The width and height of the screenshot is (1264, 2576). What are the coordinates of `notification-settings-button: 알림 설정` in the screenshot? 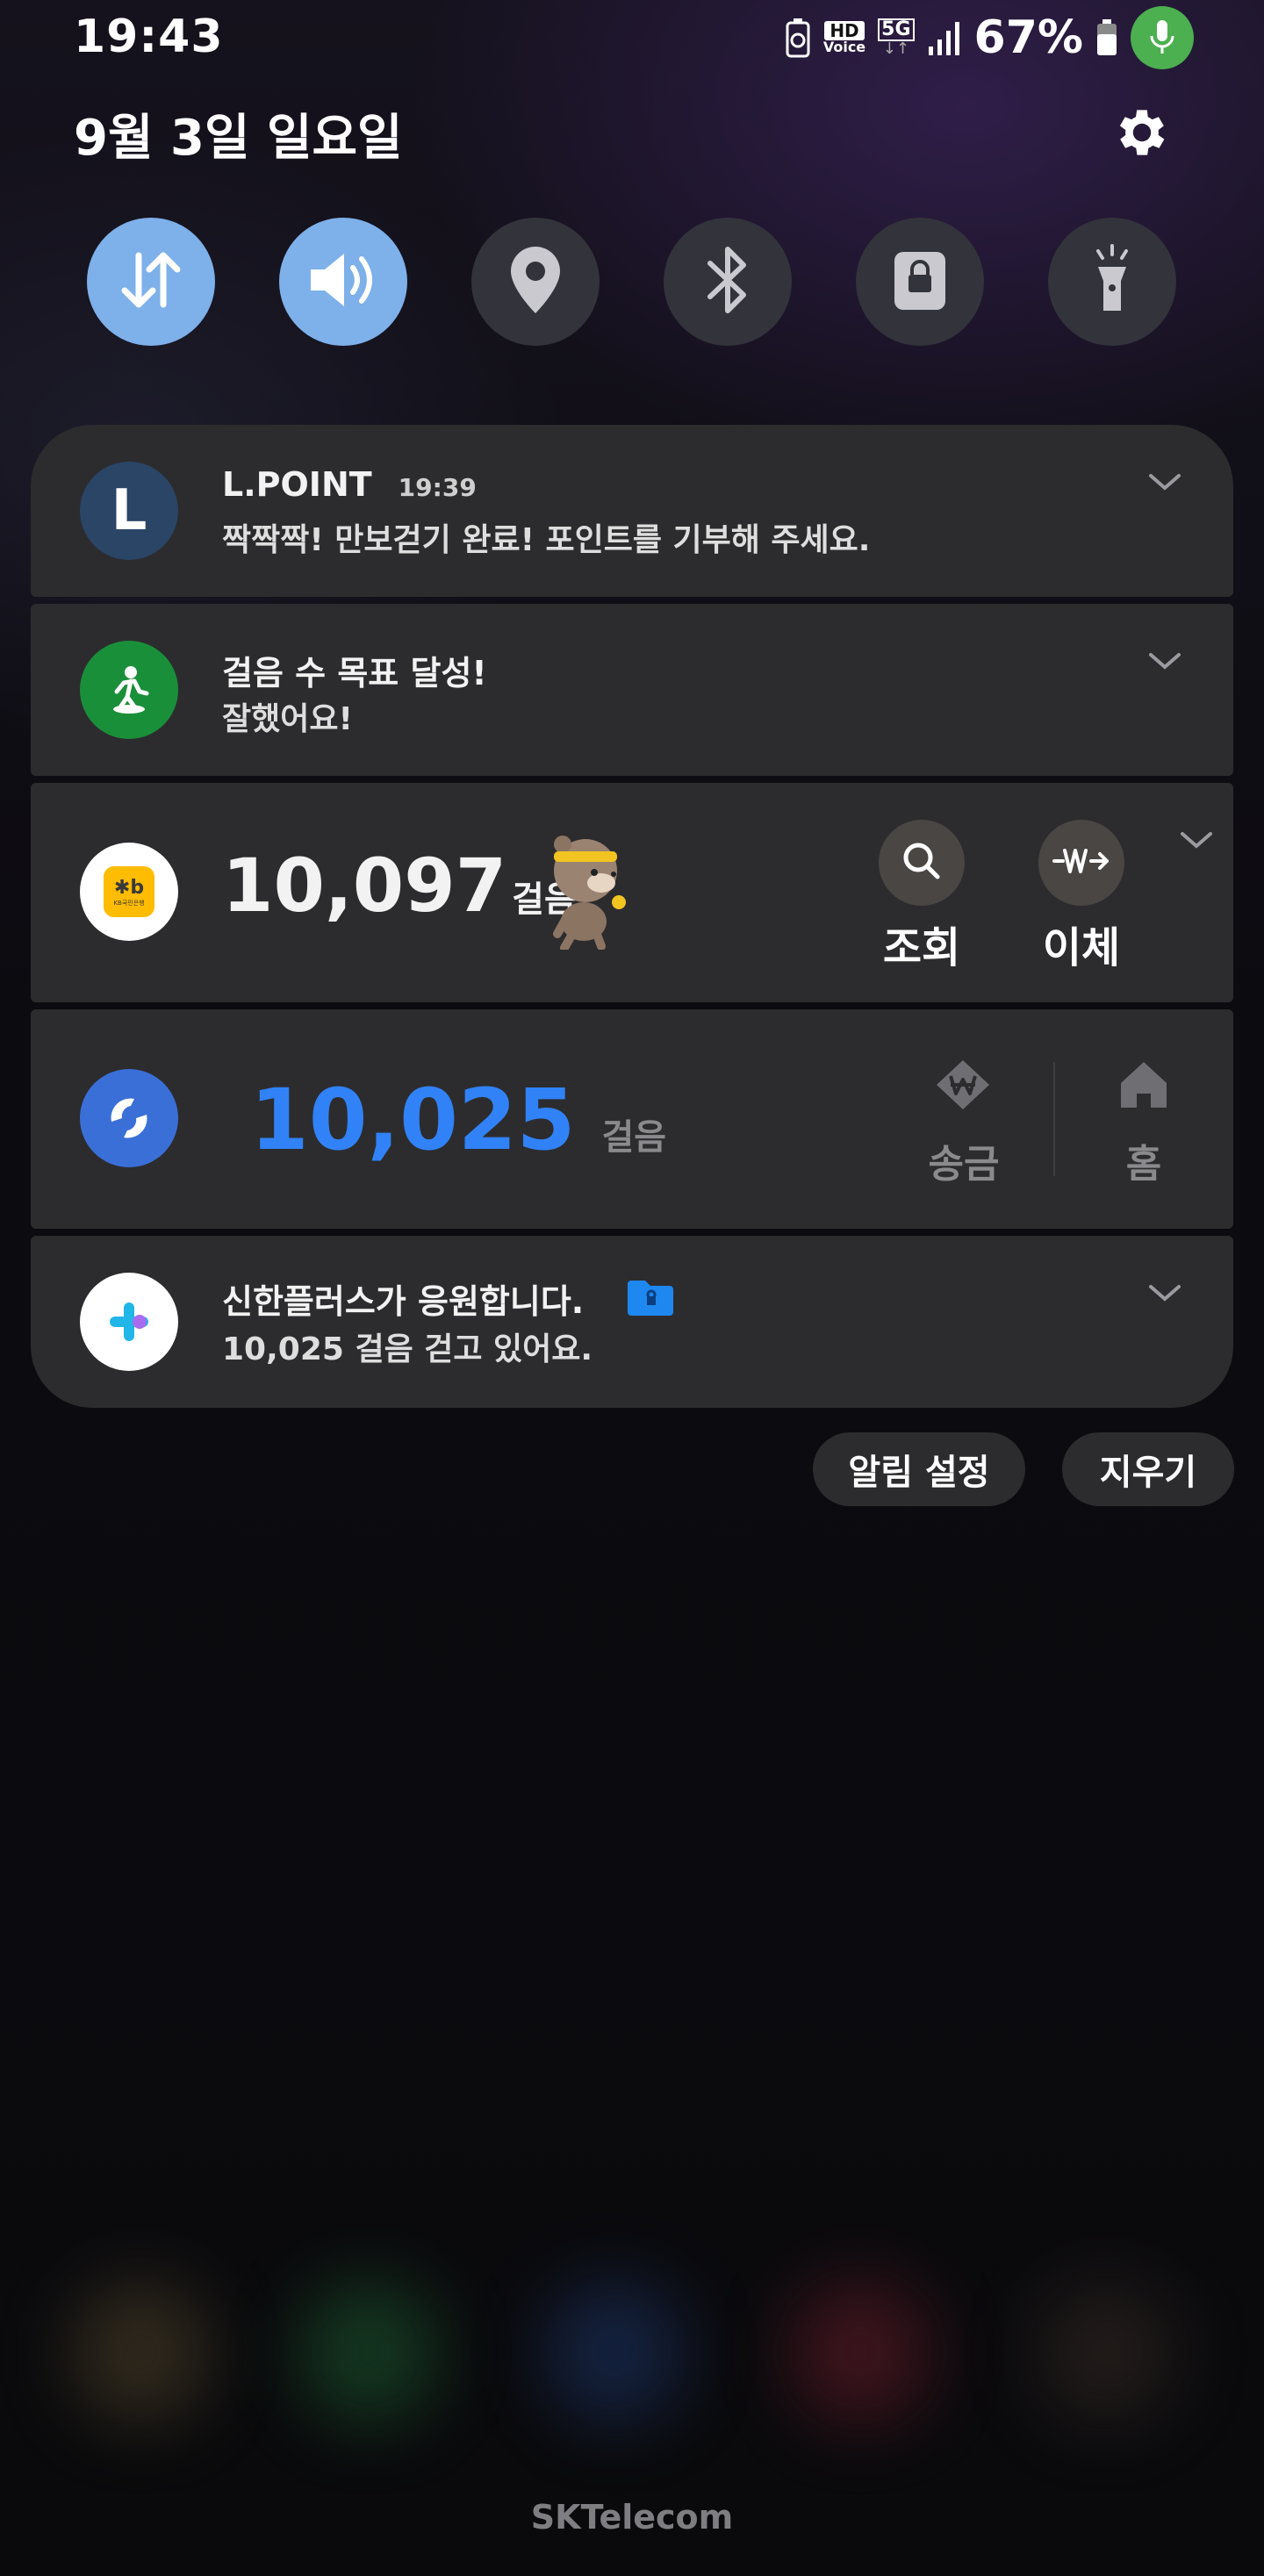 It's located at (919, 1469).